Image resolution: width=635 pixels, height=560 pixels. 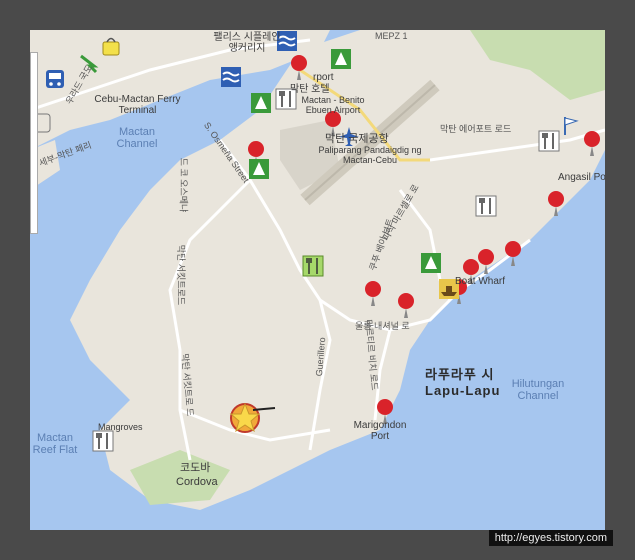 I want to click on mepz-label: MEPZ 1, so click(x=391, y=36).